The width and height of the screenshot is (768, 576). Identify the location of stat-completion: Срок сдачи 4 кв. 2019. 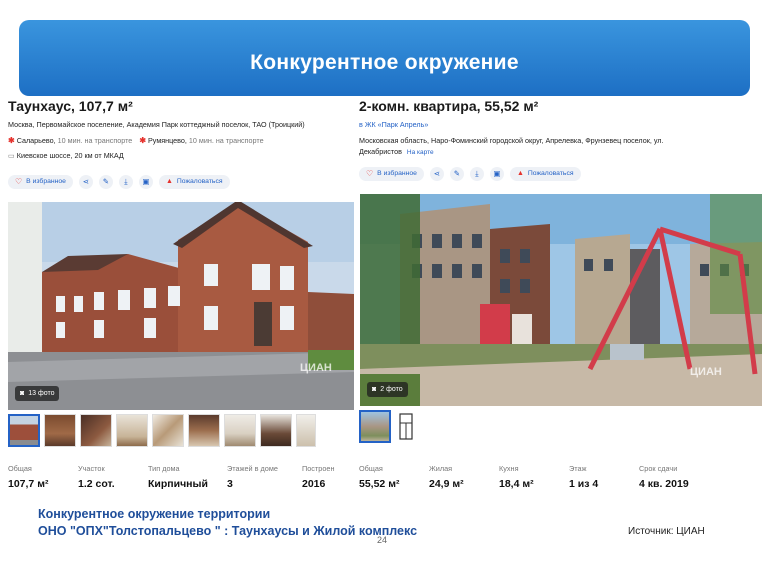
(664, 477).